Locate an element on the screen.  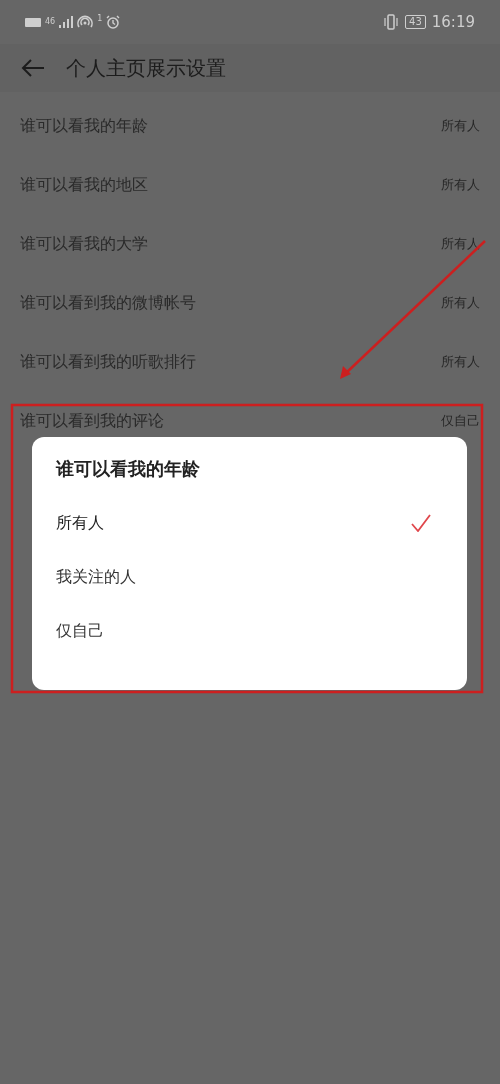
setting-label: 谁可以看我的地区 is located at coordinates (84, 184).